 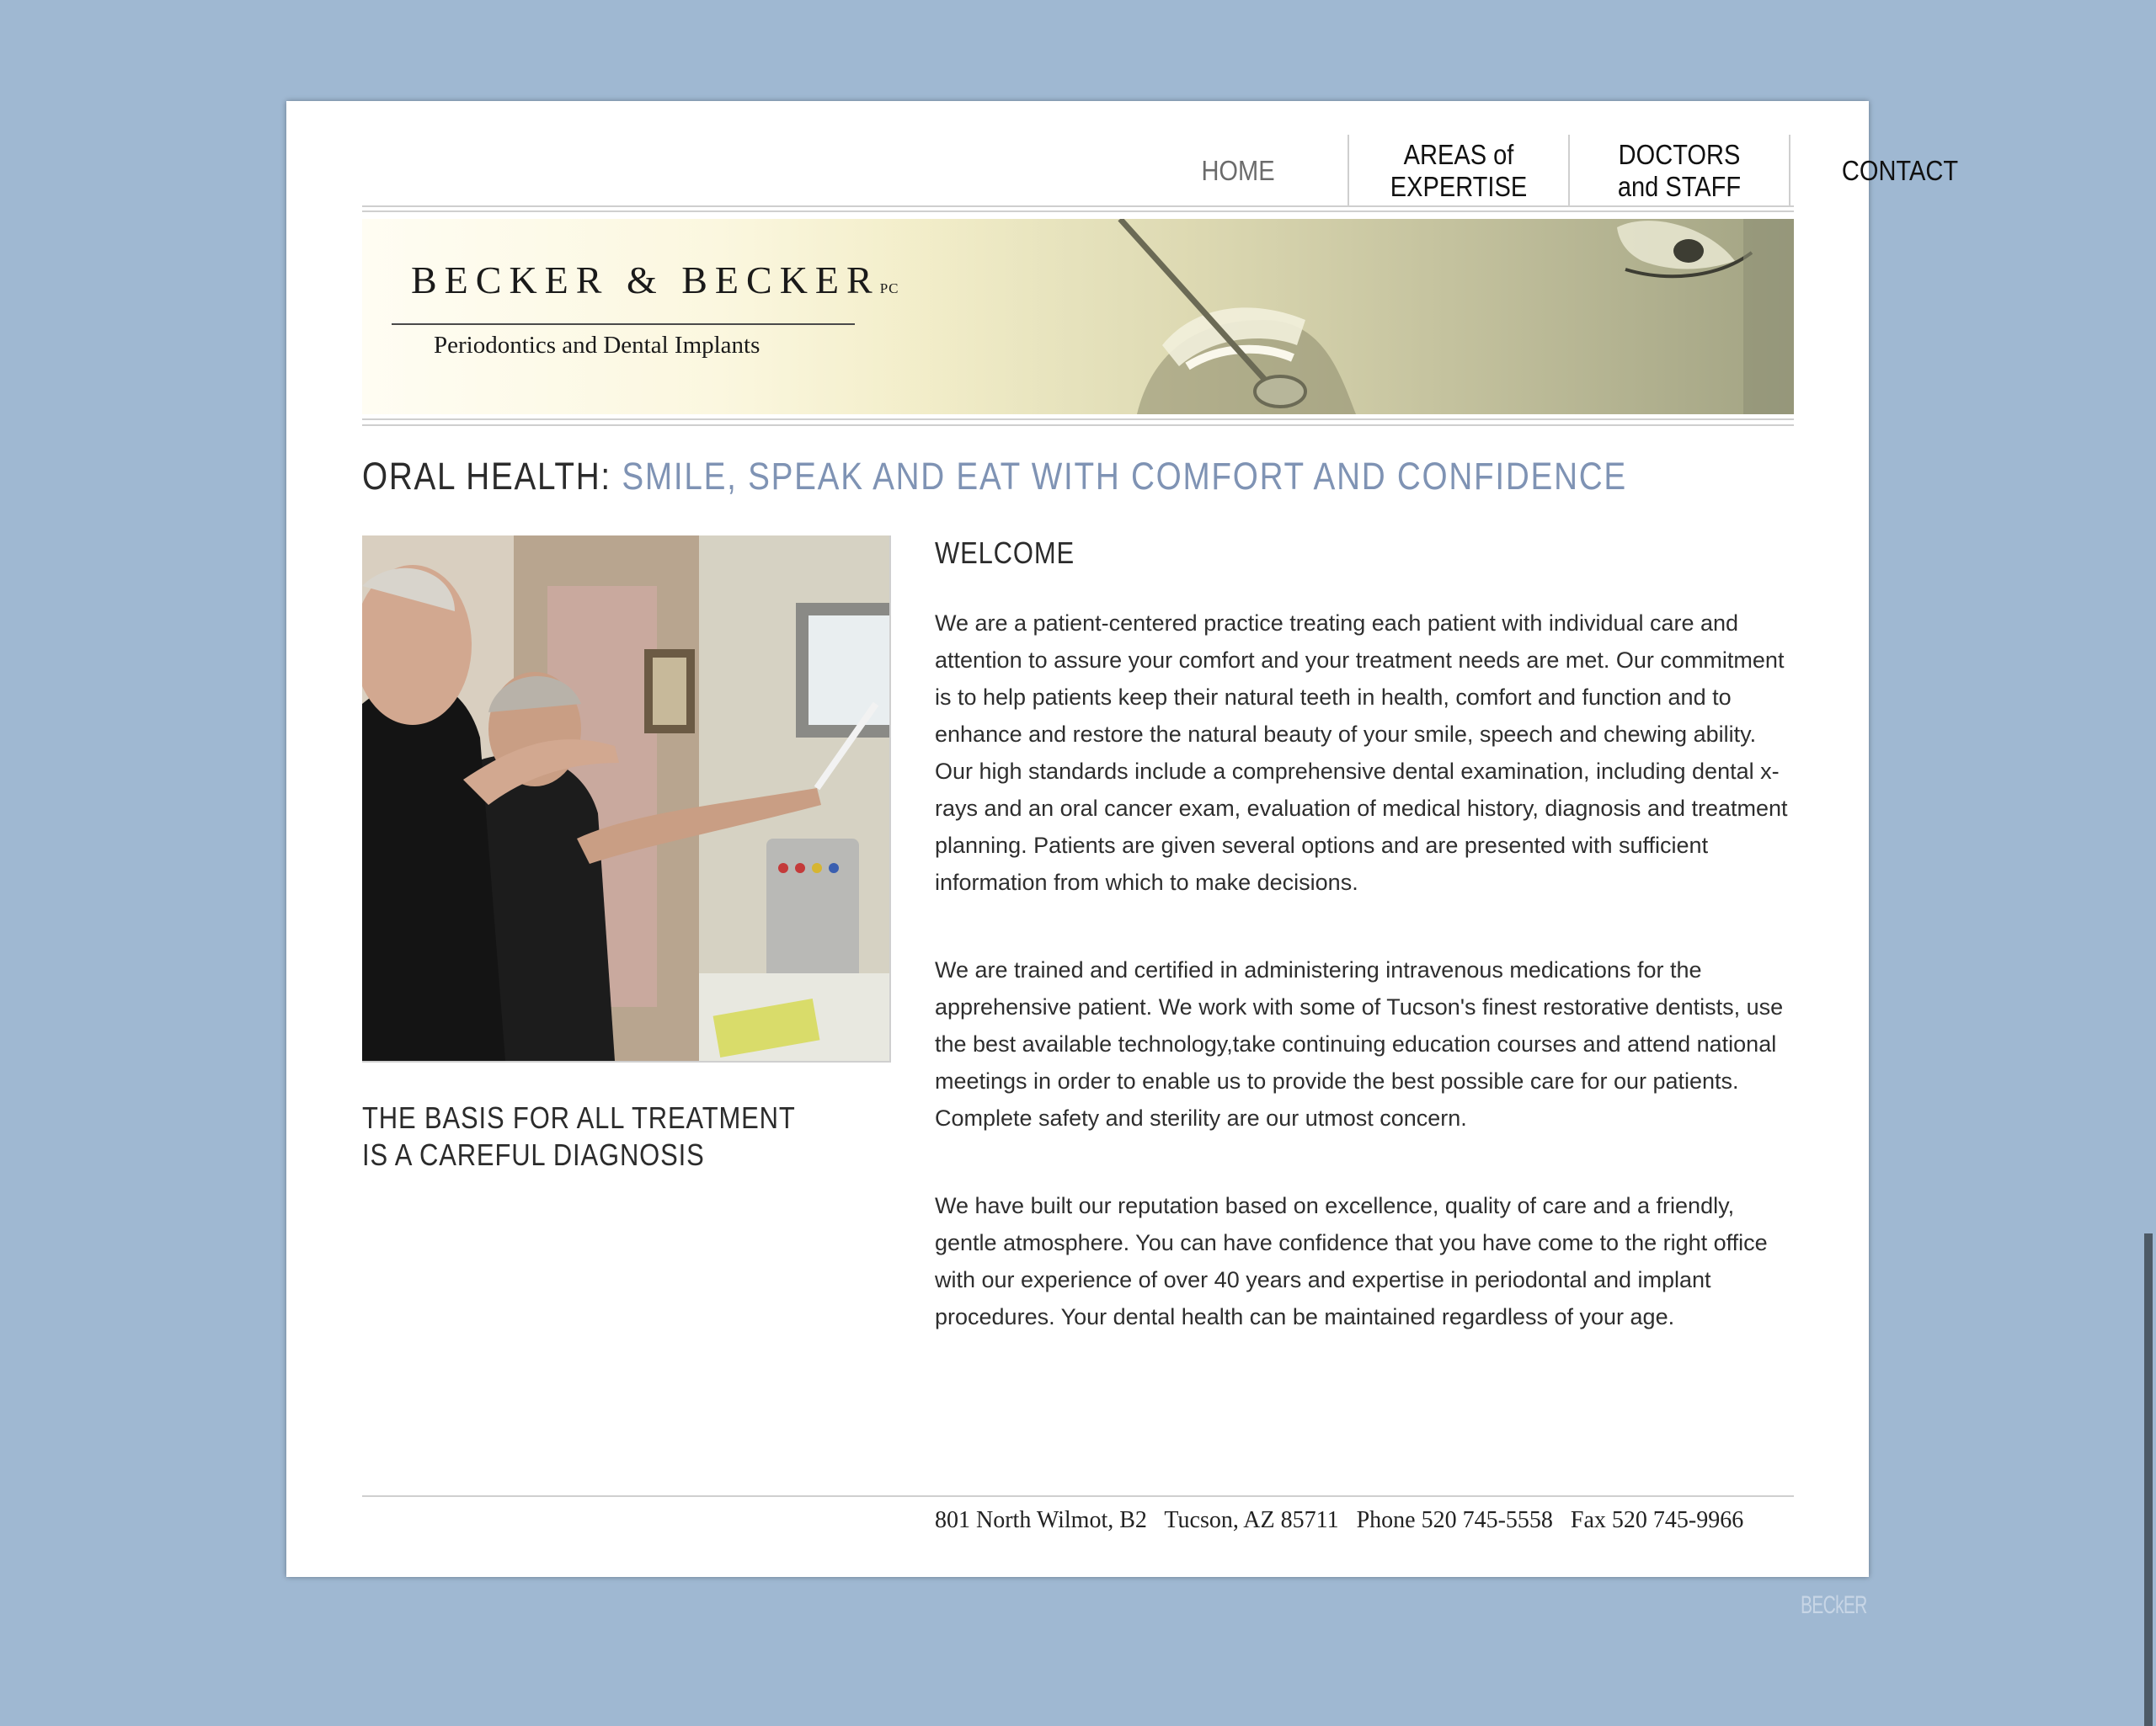 I want to click on scrollbar, so click(x=2148, y=1479).